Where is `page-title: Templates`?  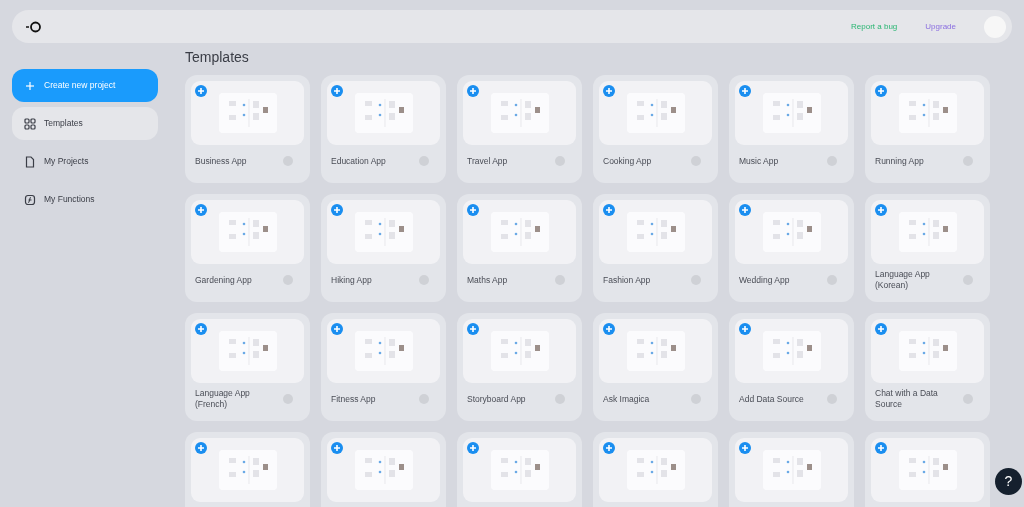 page-title: Templates is located at coordinates (217, 57).